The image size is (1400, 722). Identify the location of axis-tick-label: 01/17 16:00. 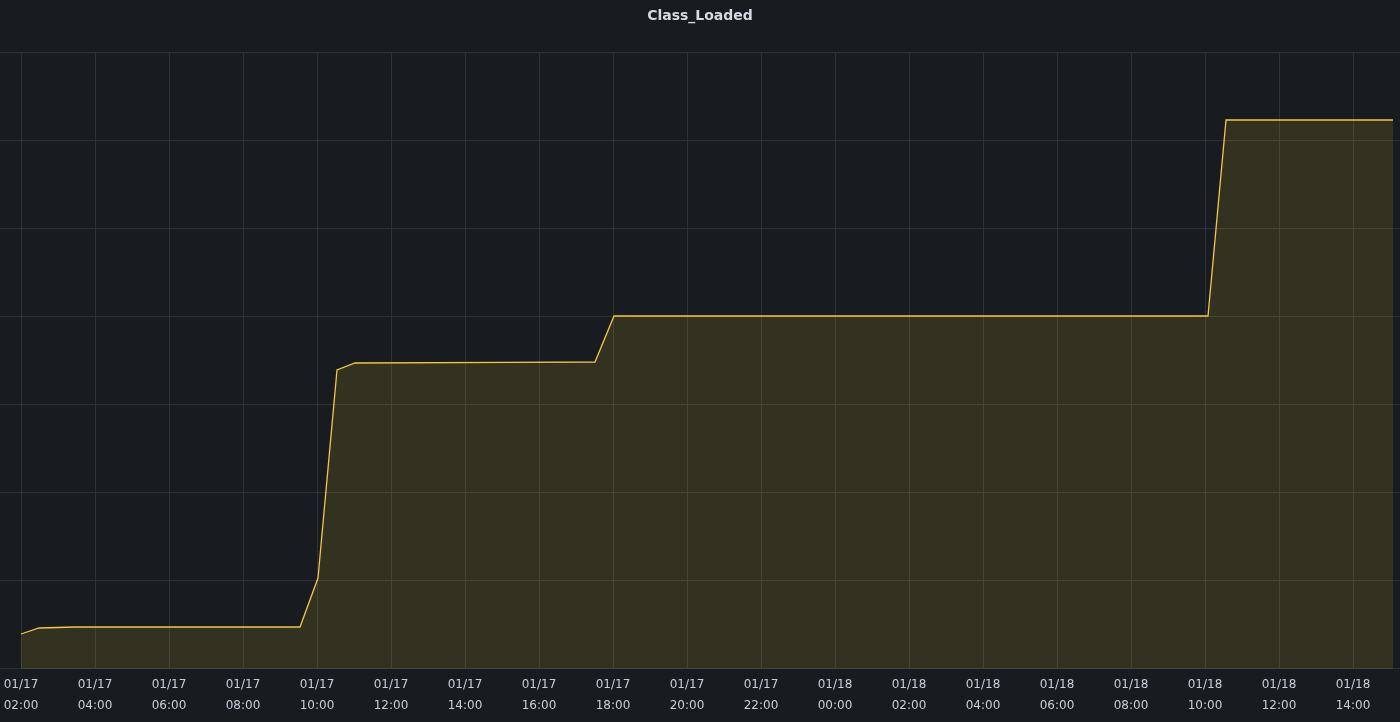
(539, 695).